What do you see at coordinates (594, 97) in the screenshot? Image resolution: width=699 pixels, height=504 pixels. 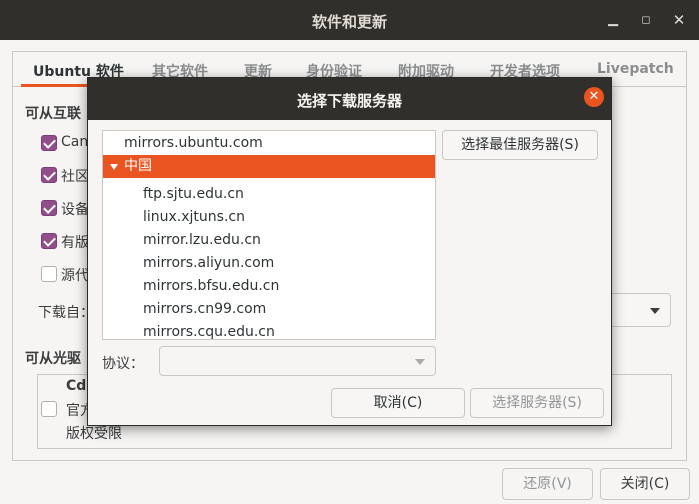 I see `dialog-close-icon: ✕` at bounding box center [594, 97].